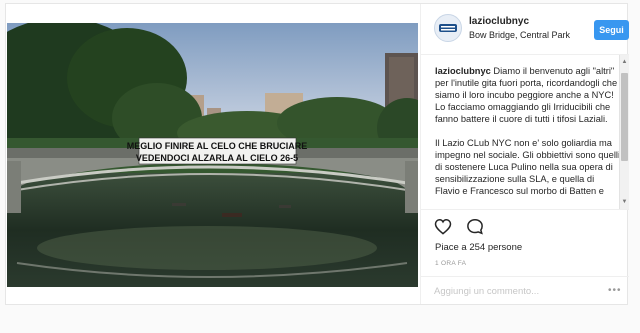 The image size is (640, 333). I want to click on heart-icon, so click(443, 229).